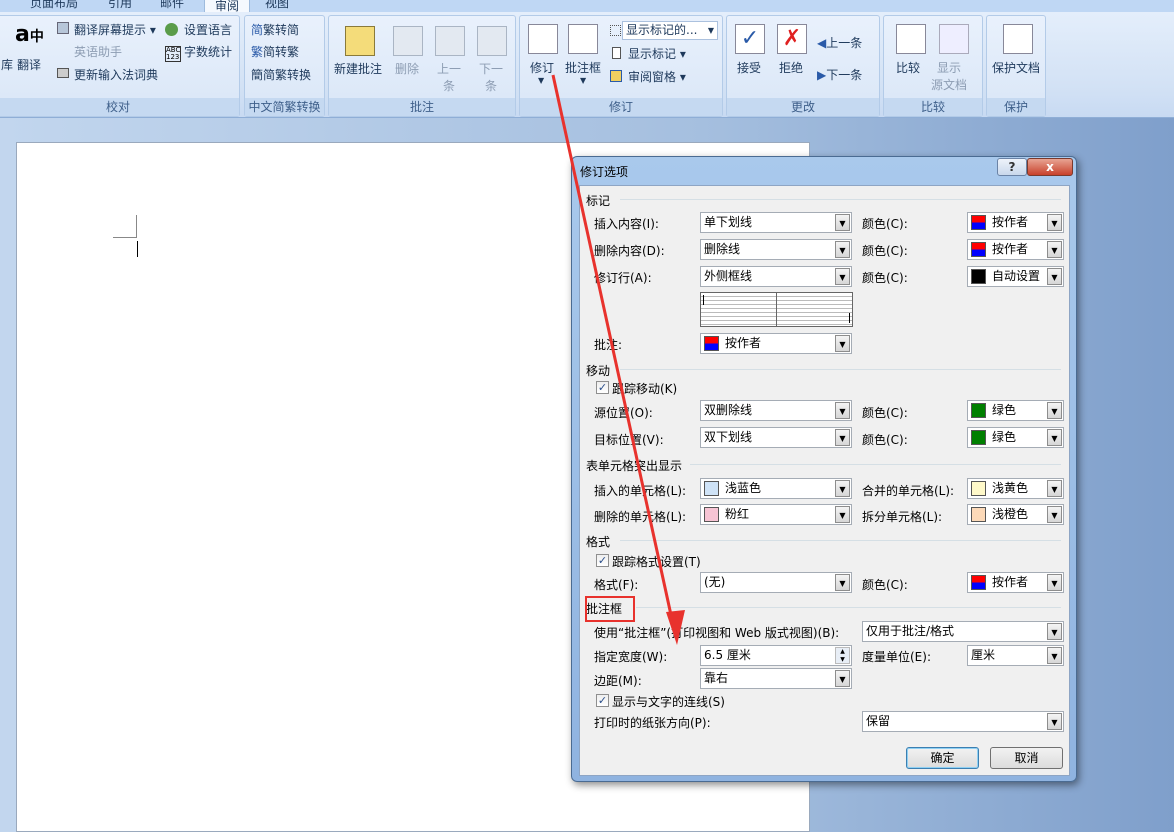 The height and width of the screenshot is (832, 1174). Describe the element at coordinates (543, 39) in the screenshot. I see `track-changes-icon` at that location.